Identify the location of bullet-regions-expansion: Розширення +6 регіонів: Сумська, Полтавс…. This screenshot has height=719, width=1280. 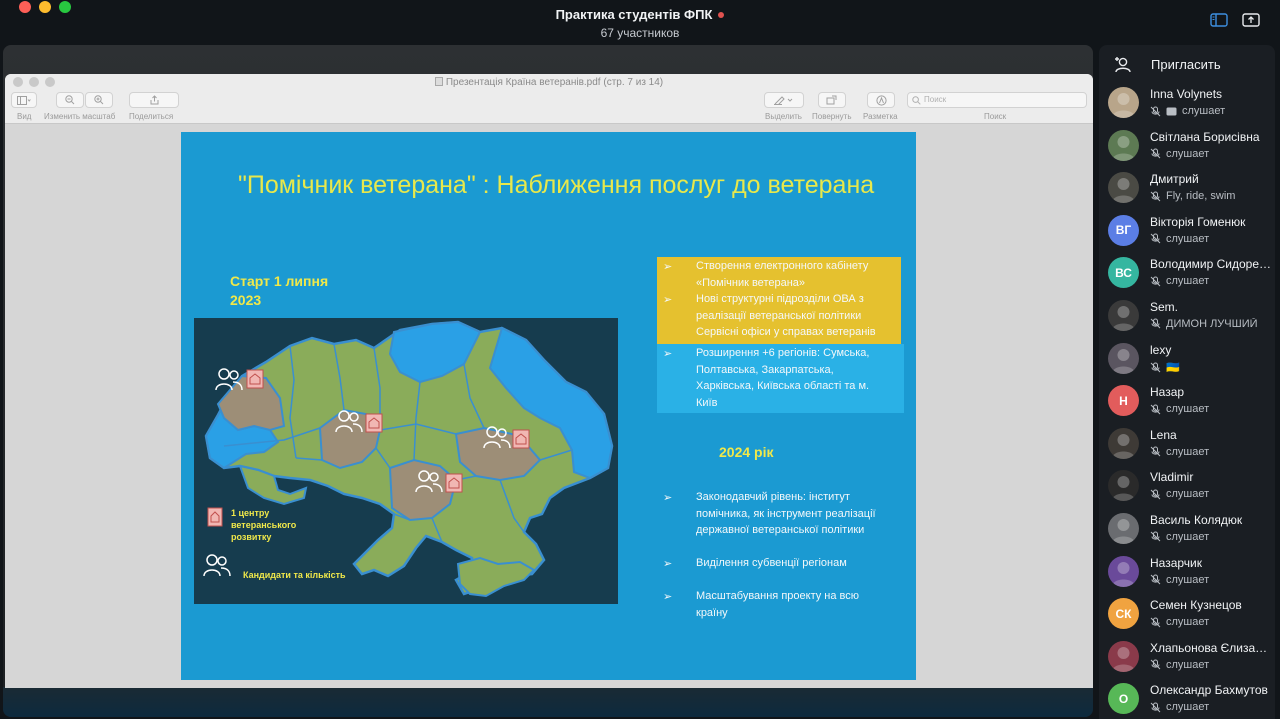
(783, 378).